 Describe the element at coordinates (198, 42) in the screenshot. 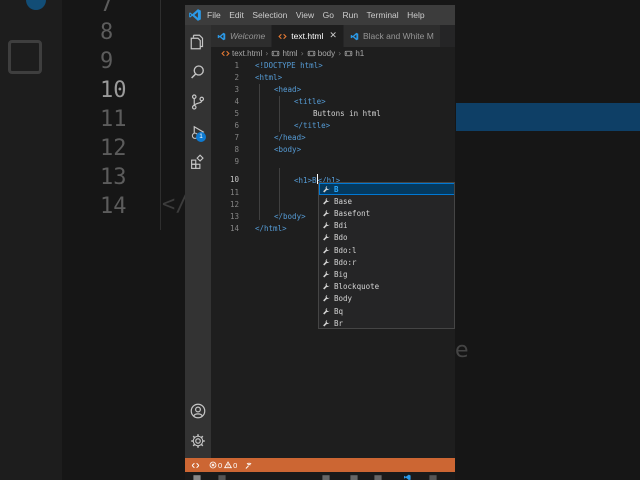

I see `explorer-icon` at that location.